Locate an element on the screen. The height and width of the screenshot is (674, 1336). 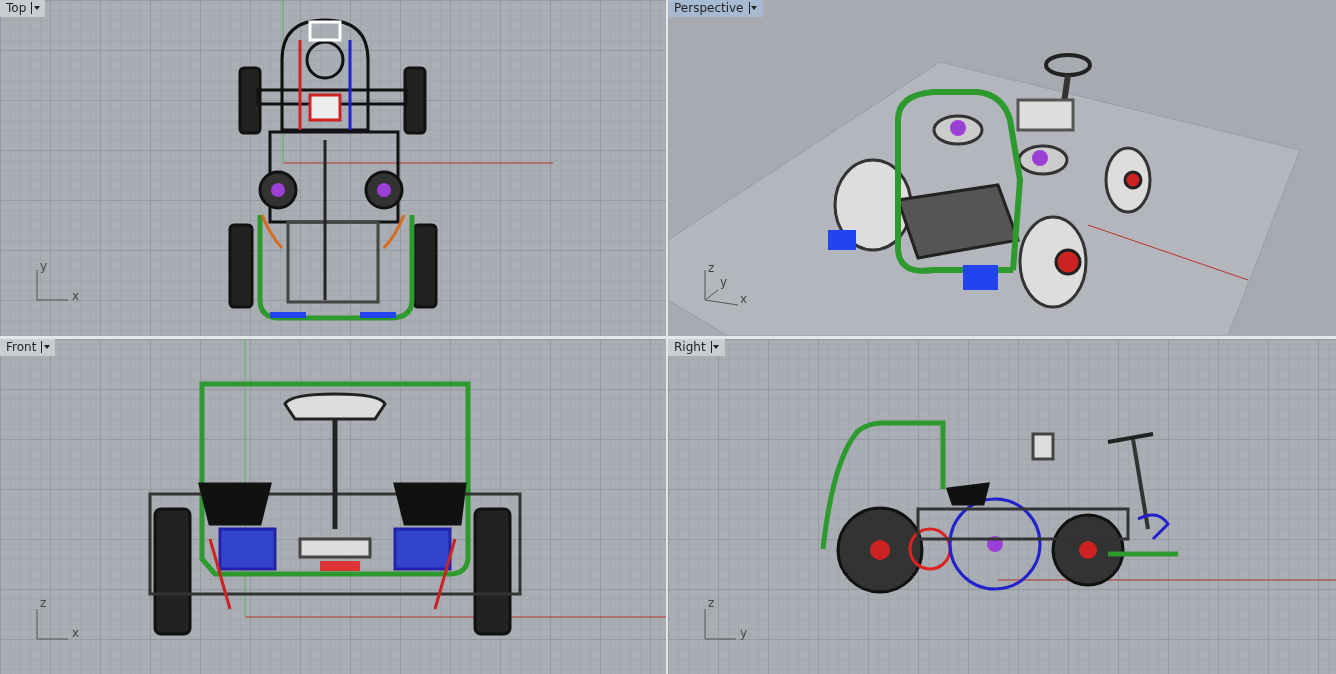
viewport-tab: Perspective is located at coordinates (715, 8).